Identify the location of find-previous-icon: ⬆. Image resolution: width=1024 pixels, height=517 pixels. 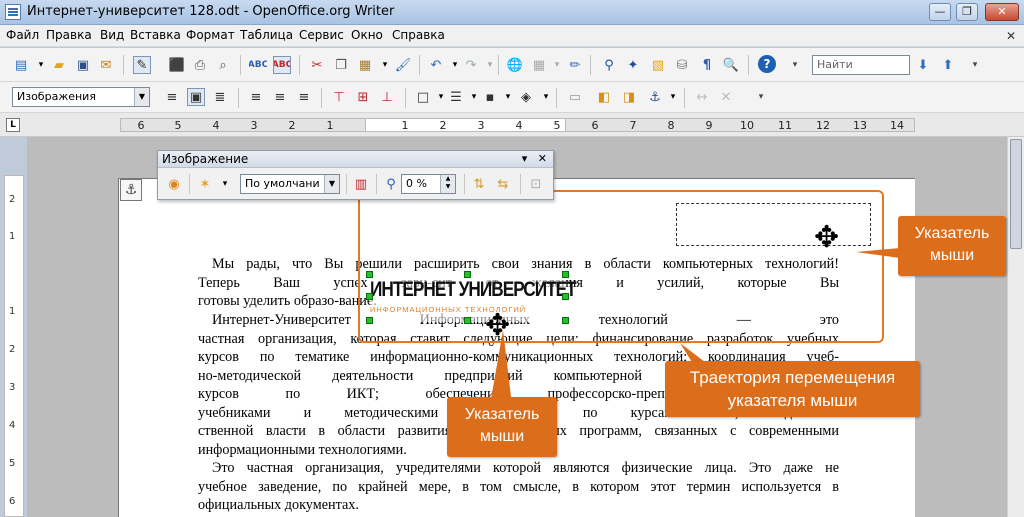
(948, 65).